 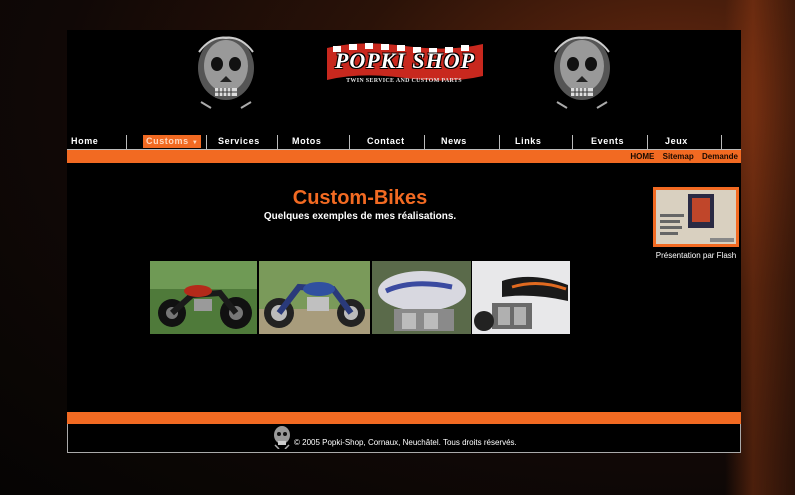 I want to click on nav-services: Services, so click(x=239, y=141).